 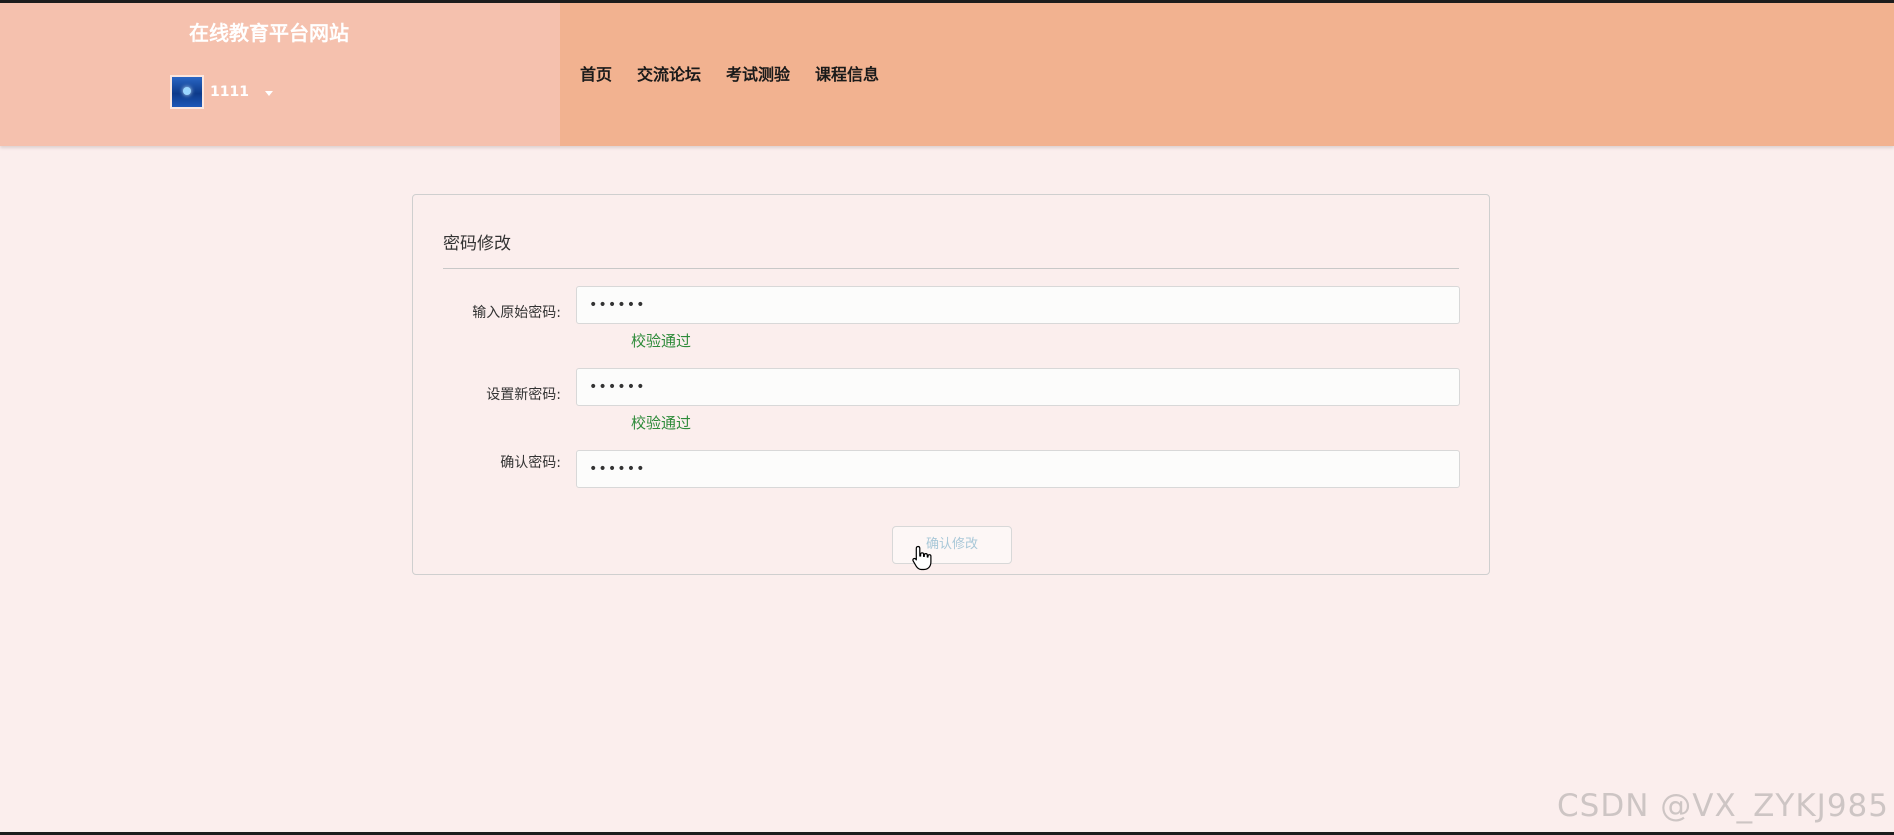 I want to click on divider, so click(x=951, y=268).